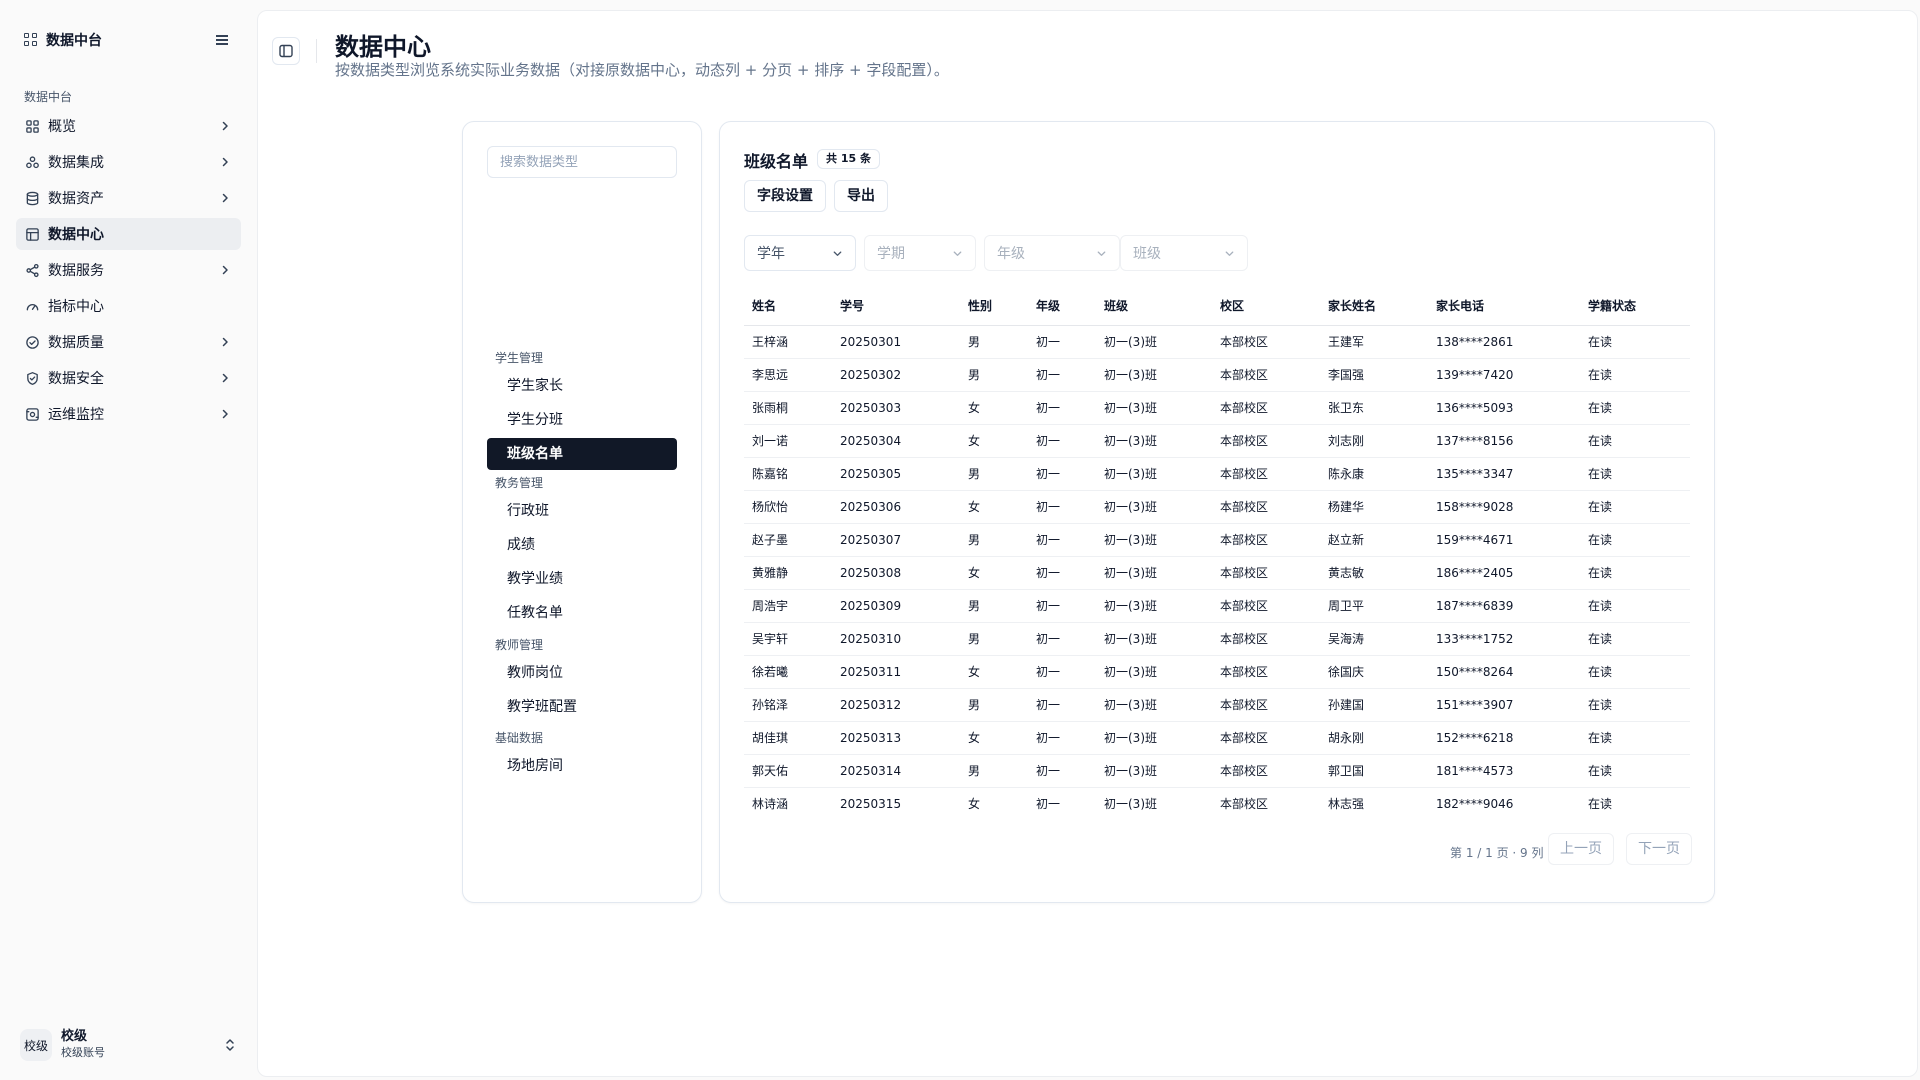 Image resolution: width=1920 pixels, height=1080 pixels. I want to click on table-row: 胡佳琪 20250313 女初一 初一(3)班 本部校区 胡永刚 152****6218 在读, so click(1217, 738).